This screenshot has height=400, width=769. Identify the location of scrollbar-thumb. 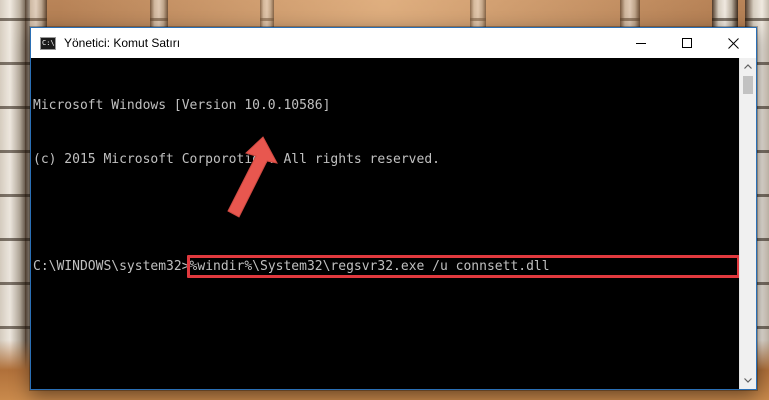
(748, 85).